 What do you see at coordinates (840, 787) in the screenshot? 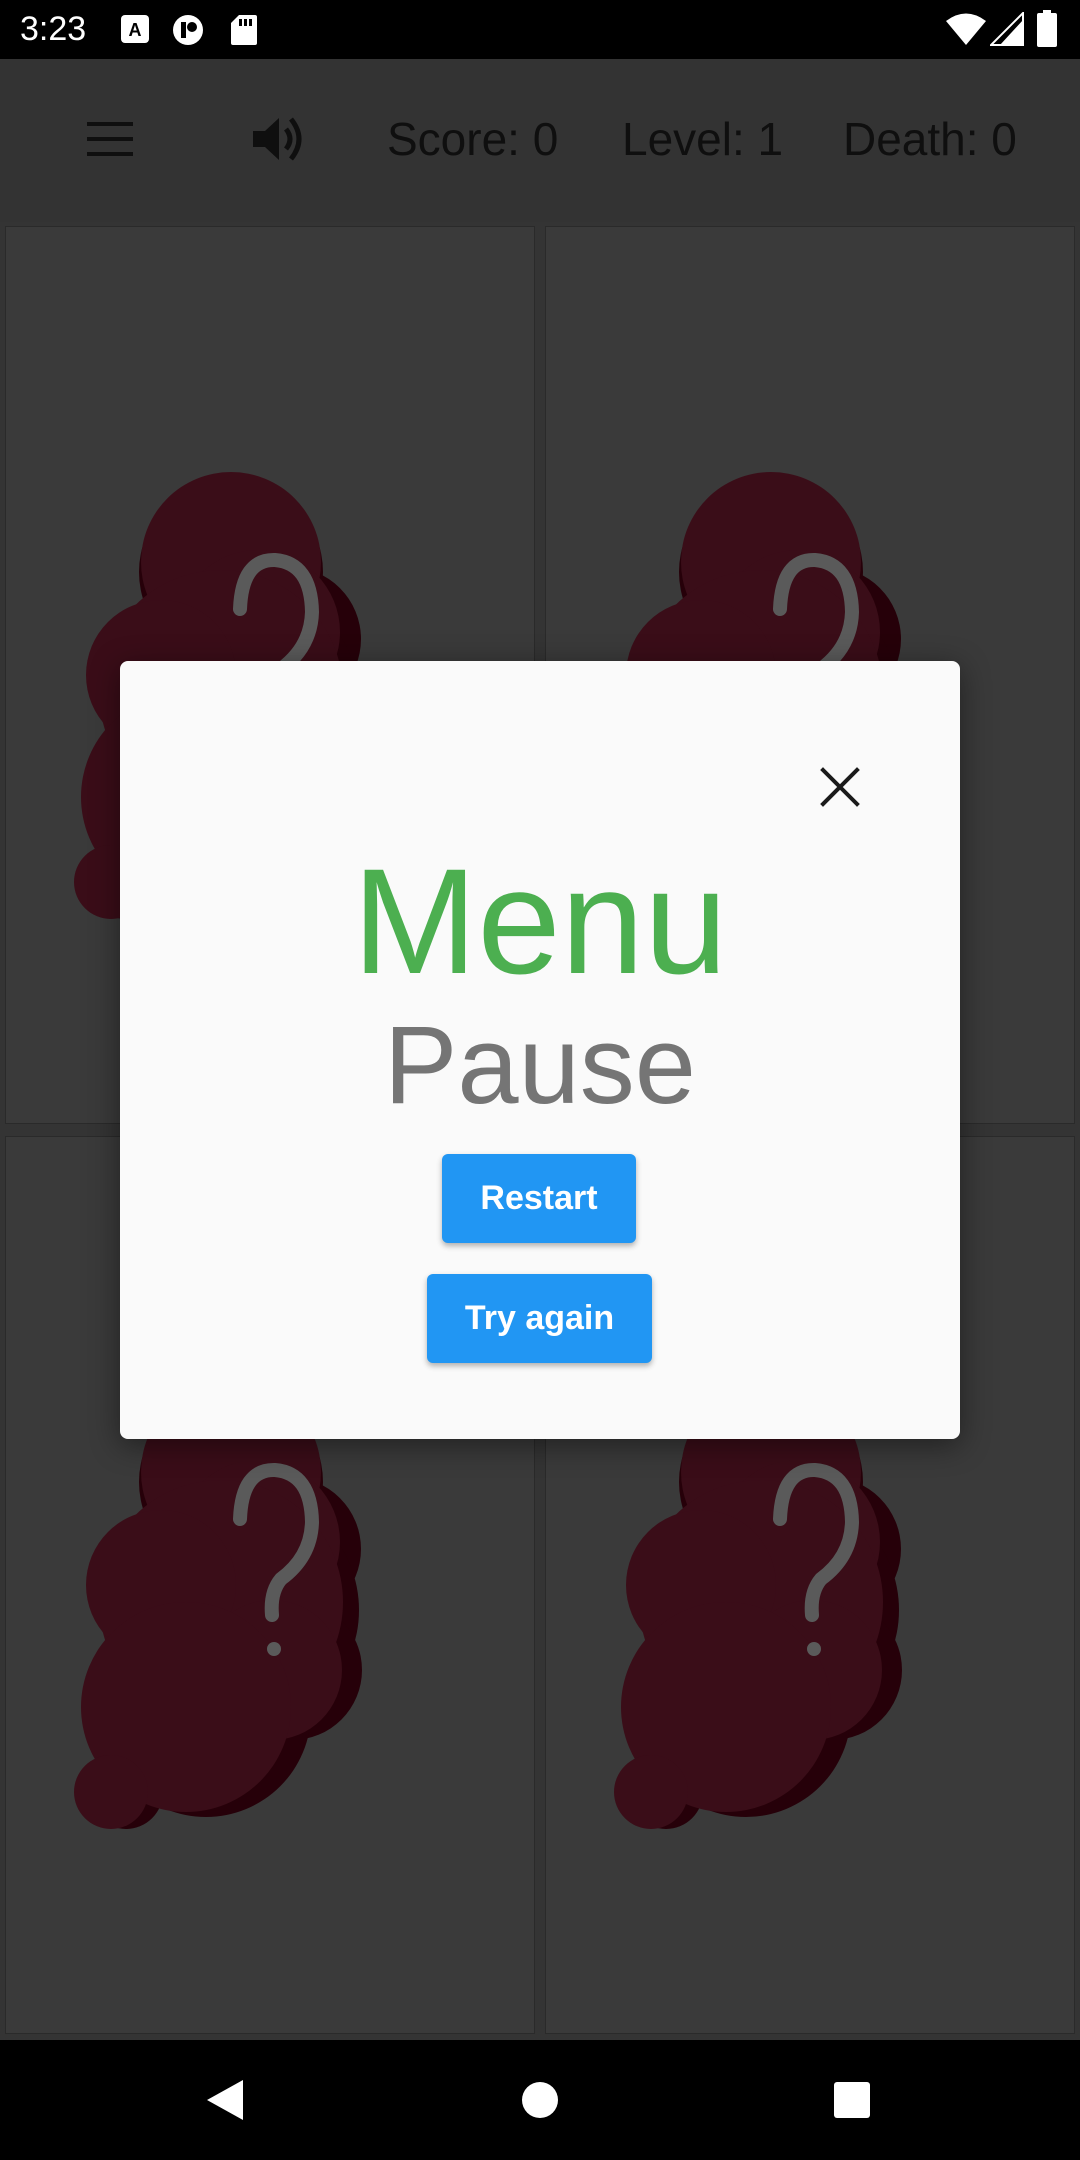
I see `close-icon` at bounding box center [840, 787].